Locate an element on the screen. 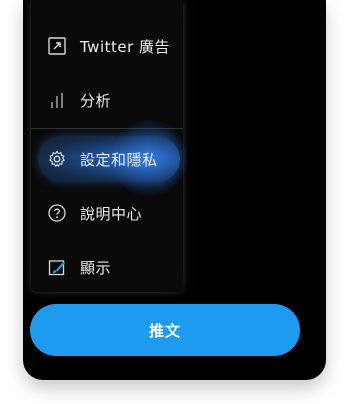 The image size is (351, 404). menu-item-label: 說明中心 is located at coordinates (111, 213).